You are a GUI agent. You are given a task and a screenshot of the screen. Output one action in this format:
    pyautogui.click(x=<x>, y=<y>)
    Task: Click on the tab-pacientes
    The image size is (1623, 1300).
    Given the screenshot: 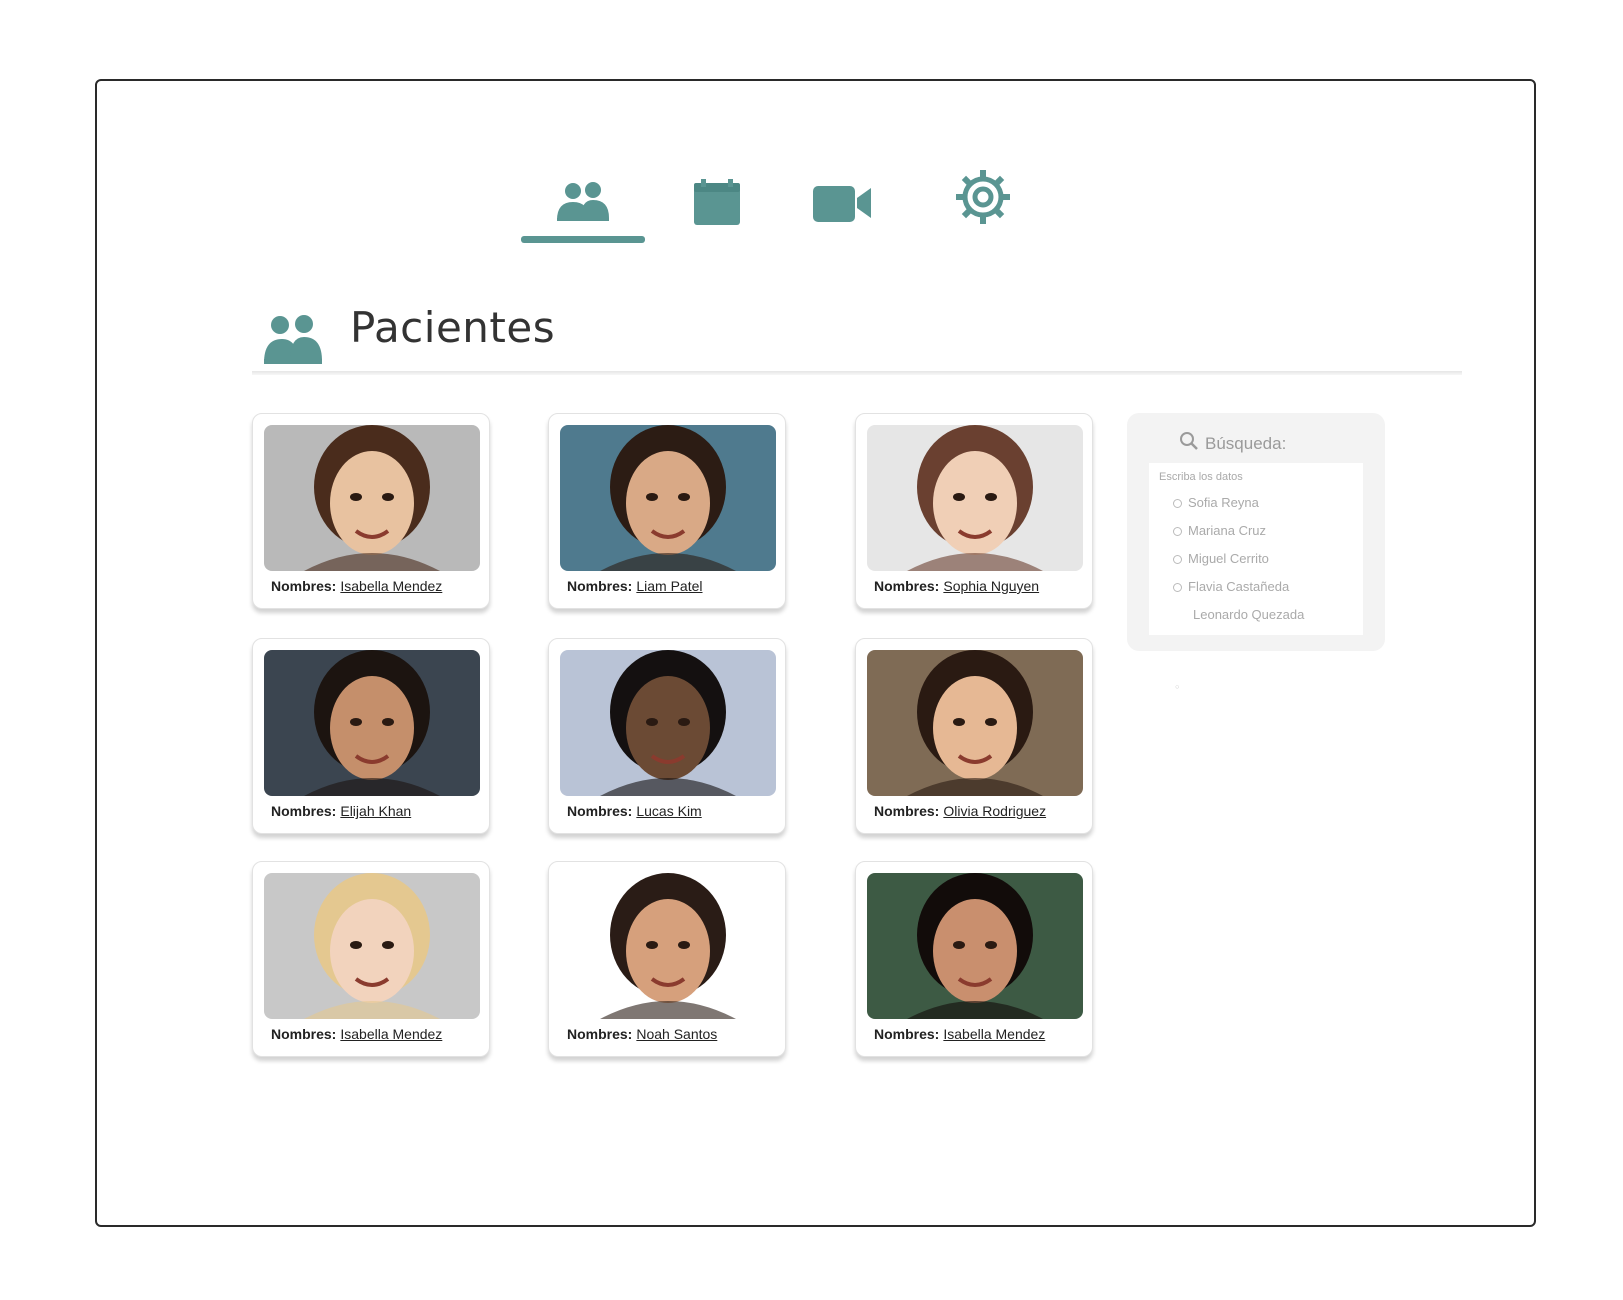 What is the action you would take?
    pyautogui.click(x=583, y=205)
    